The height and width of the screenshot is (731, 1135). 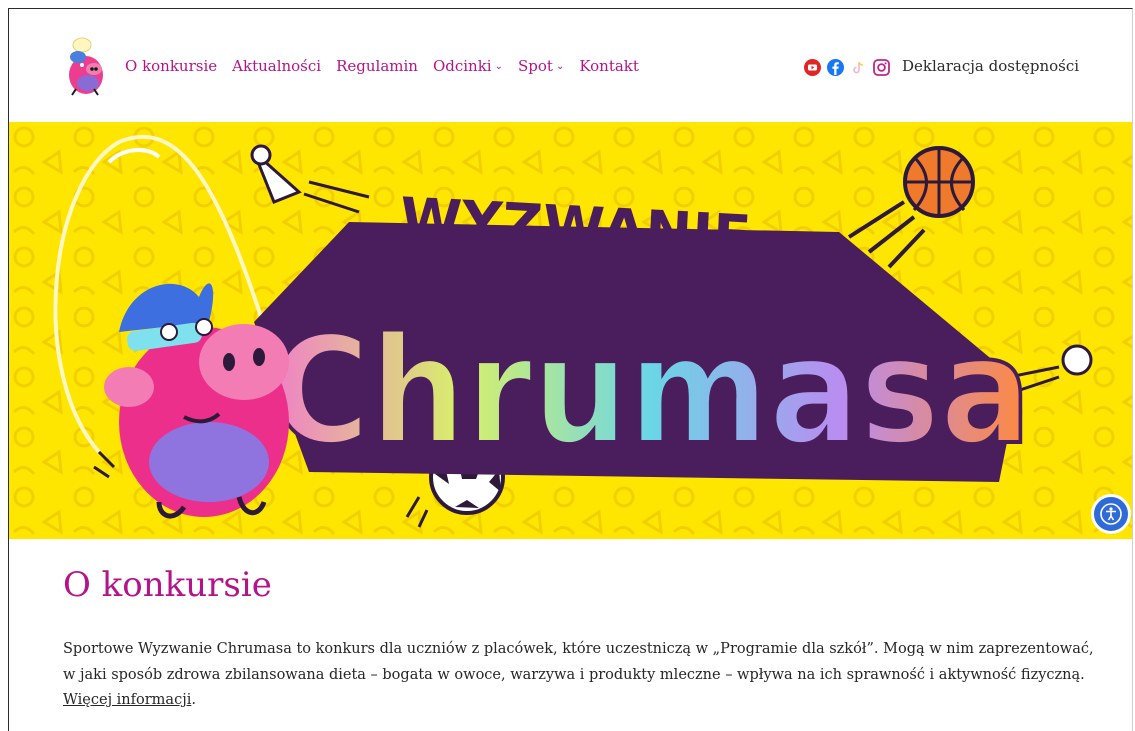 I want to click on social-links, so click(x=847, y=67).